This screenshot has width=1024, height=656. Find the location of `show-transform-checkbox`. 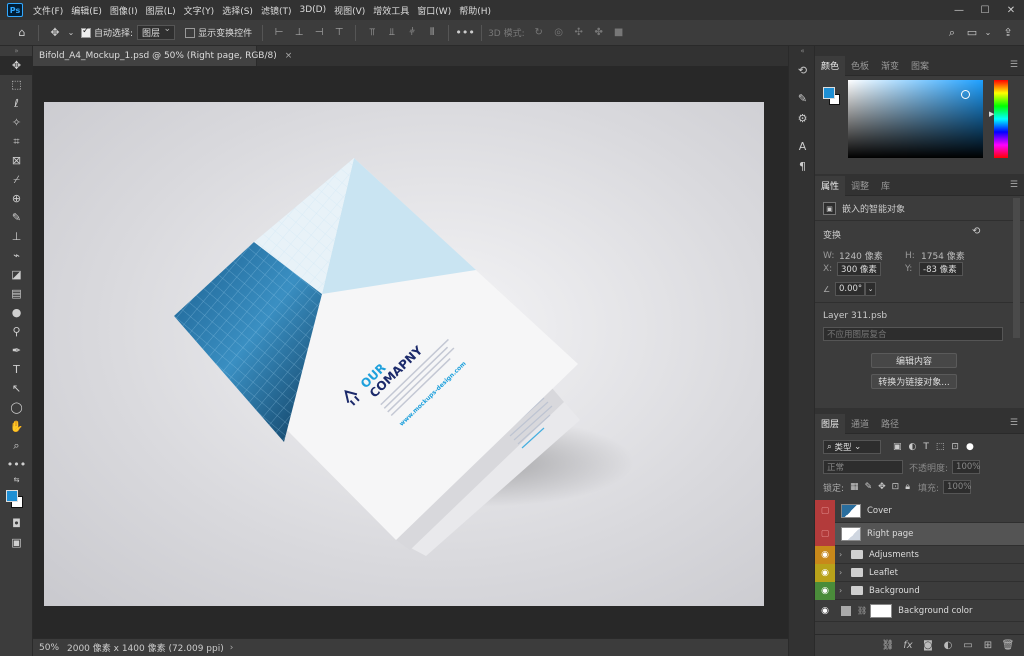

show-transform-checkbox is located at coordinates (190, 32).